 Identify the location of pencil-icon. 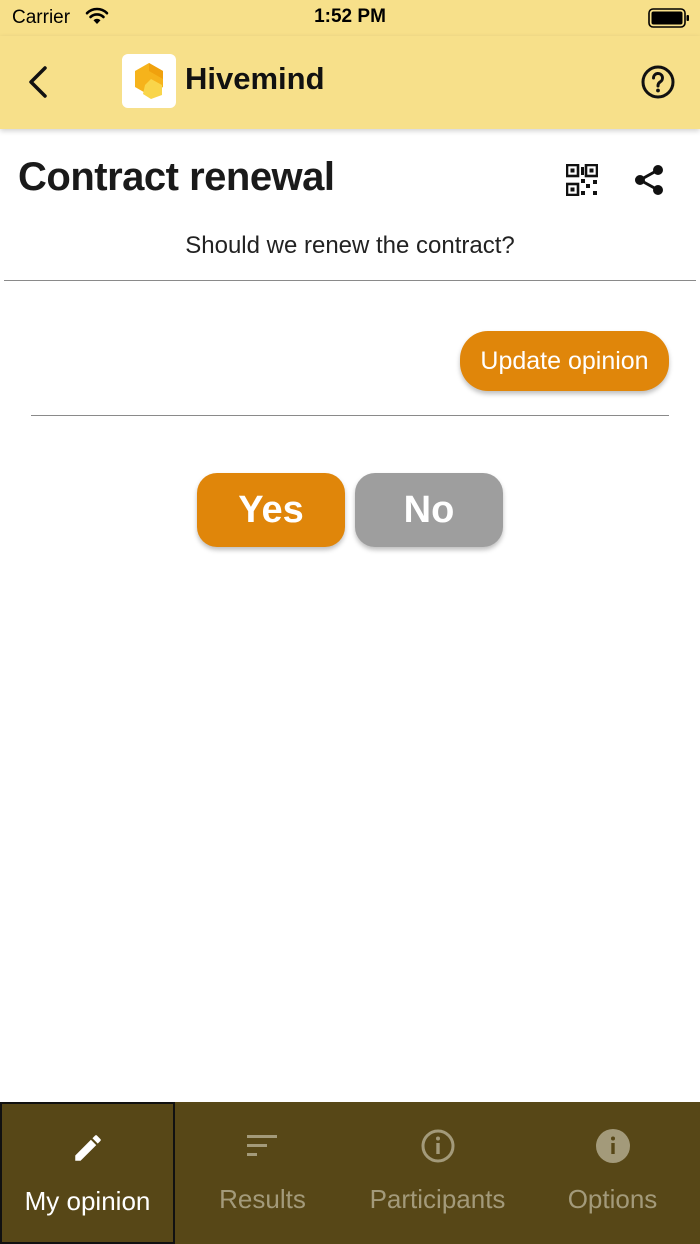
(87, 1148).